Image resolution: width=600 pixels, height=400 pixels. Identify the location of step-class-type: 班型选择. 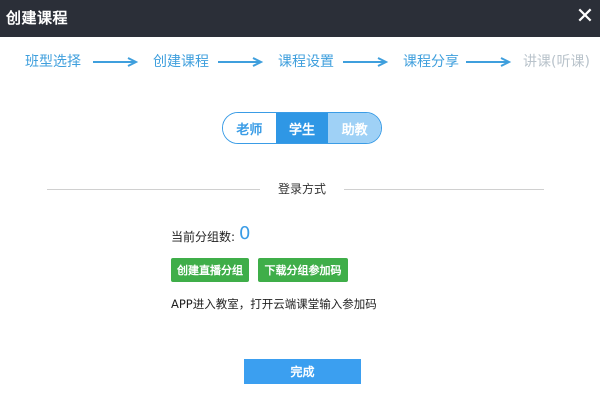
(53, 62).